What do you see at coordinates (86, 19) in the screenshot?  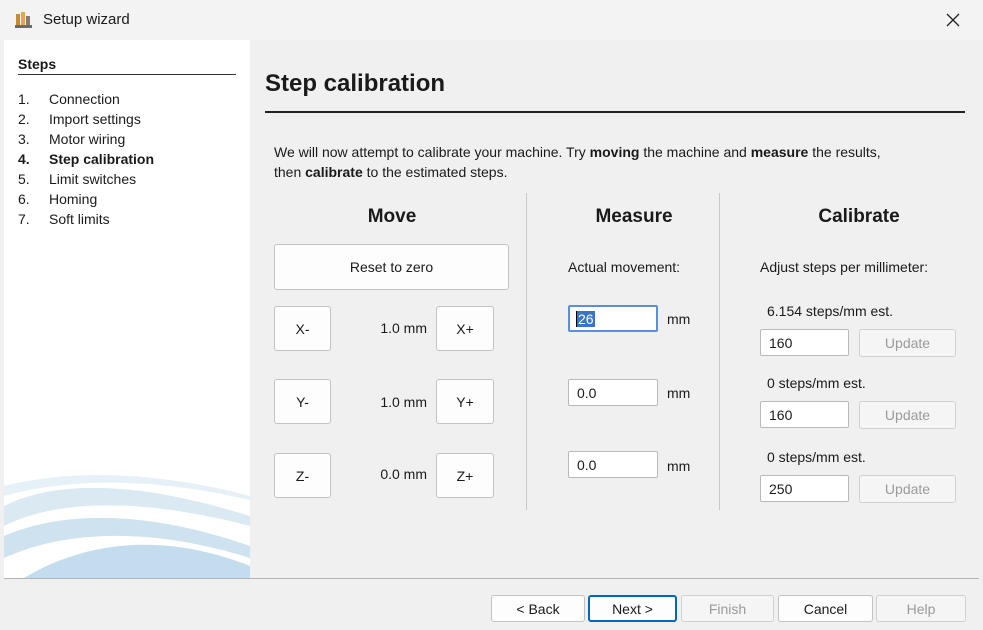 I see `window-title: Setup wizard` at bounding box center [86, 19].